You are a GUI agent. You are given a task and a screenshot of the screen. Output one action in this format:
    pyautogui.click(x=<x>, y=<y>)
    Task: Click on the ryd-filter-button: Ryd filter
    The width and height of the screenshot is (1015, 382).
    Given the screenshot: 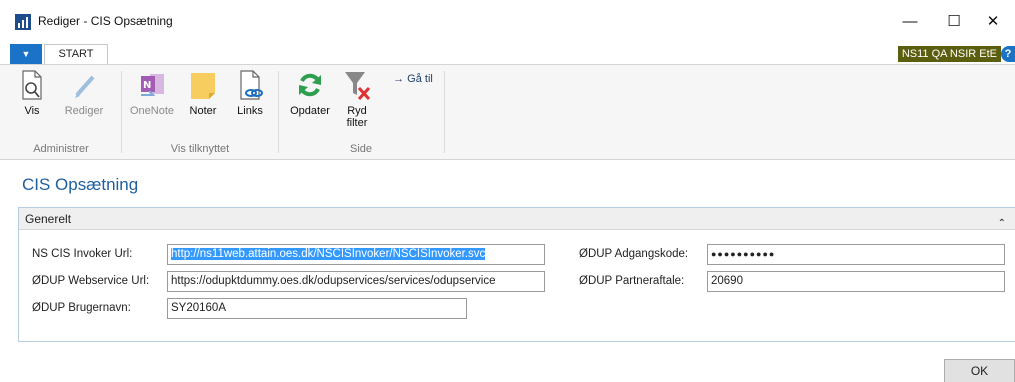 What is the action you would take?
    pyautogui.click(x=357, y=99)
    